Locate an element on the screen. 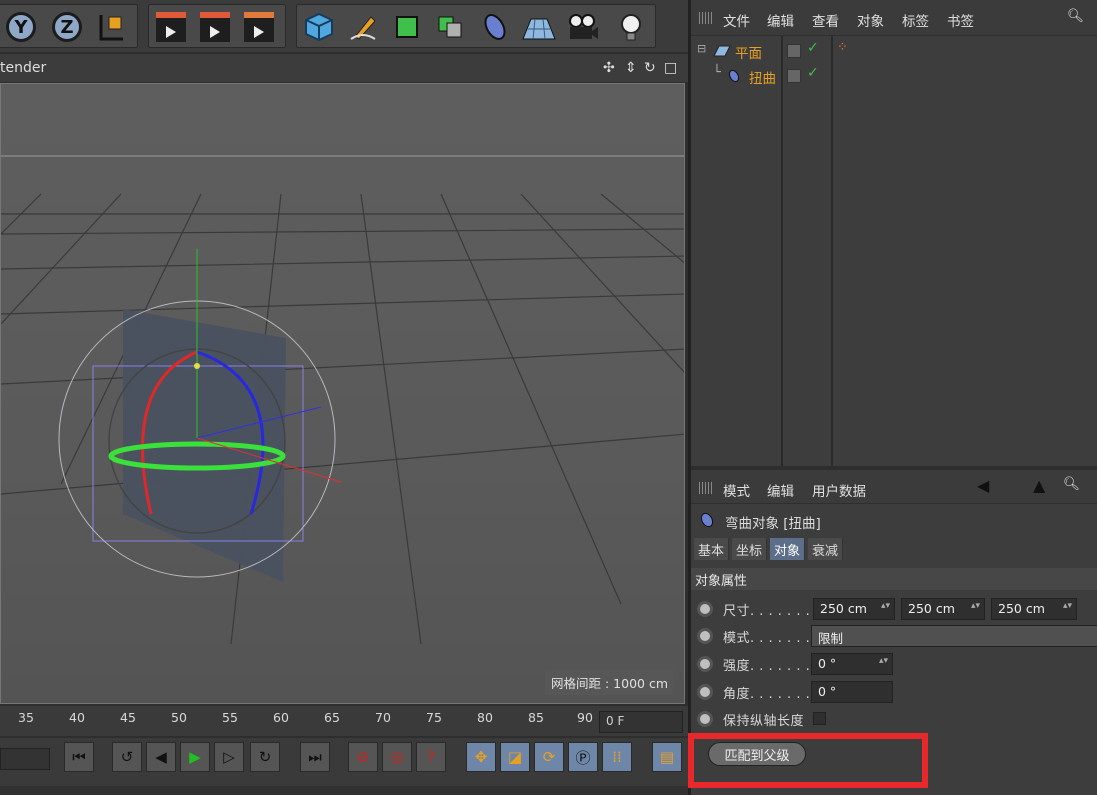 This screenshot has width=1097, height=795. angle-field: 0 ° is located at coordinates (852, 692).